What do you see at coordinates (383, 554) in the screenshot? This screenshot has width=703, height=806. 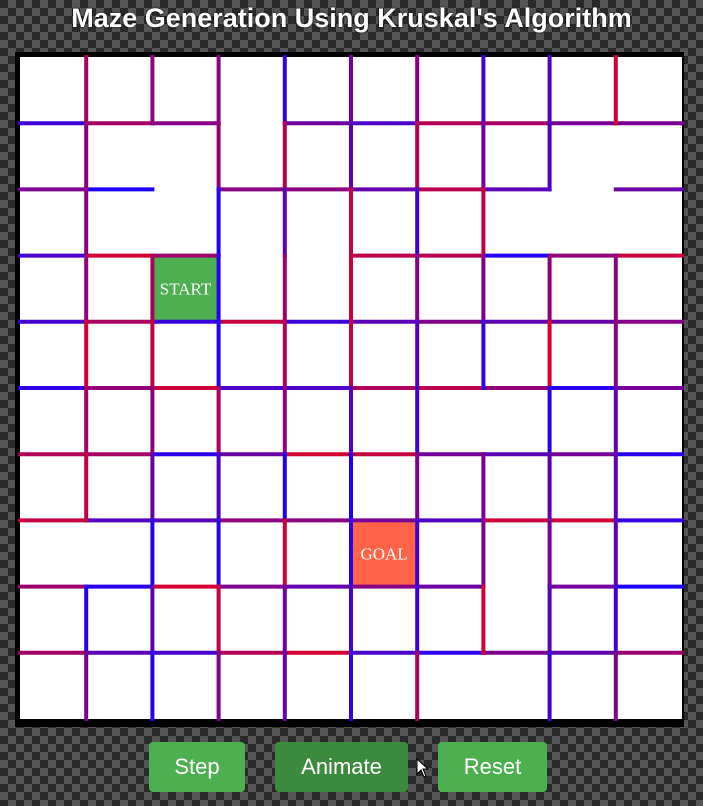 I see `goal-label: GOAL` at bounding box center [383, 554].